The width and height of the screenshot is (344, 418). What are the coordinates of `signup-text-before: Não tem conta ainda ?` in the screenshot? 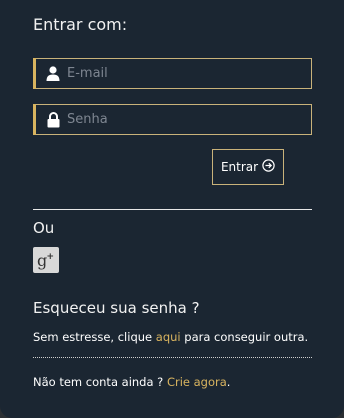 It's located at (100, 382).